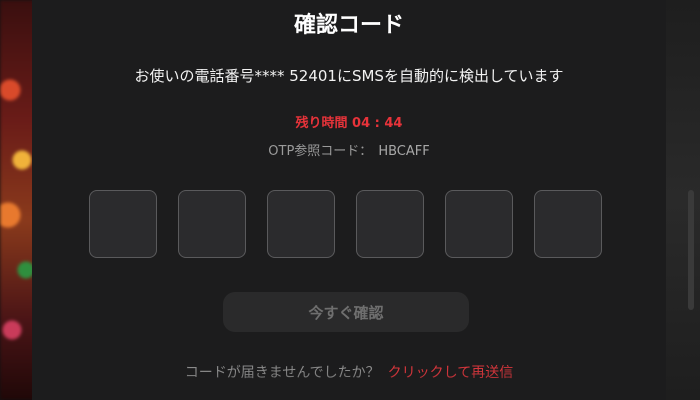  I want to click on verify-now-button: 今すぐ確認, so click(346, 312).